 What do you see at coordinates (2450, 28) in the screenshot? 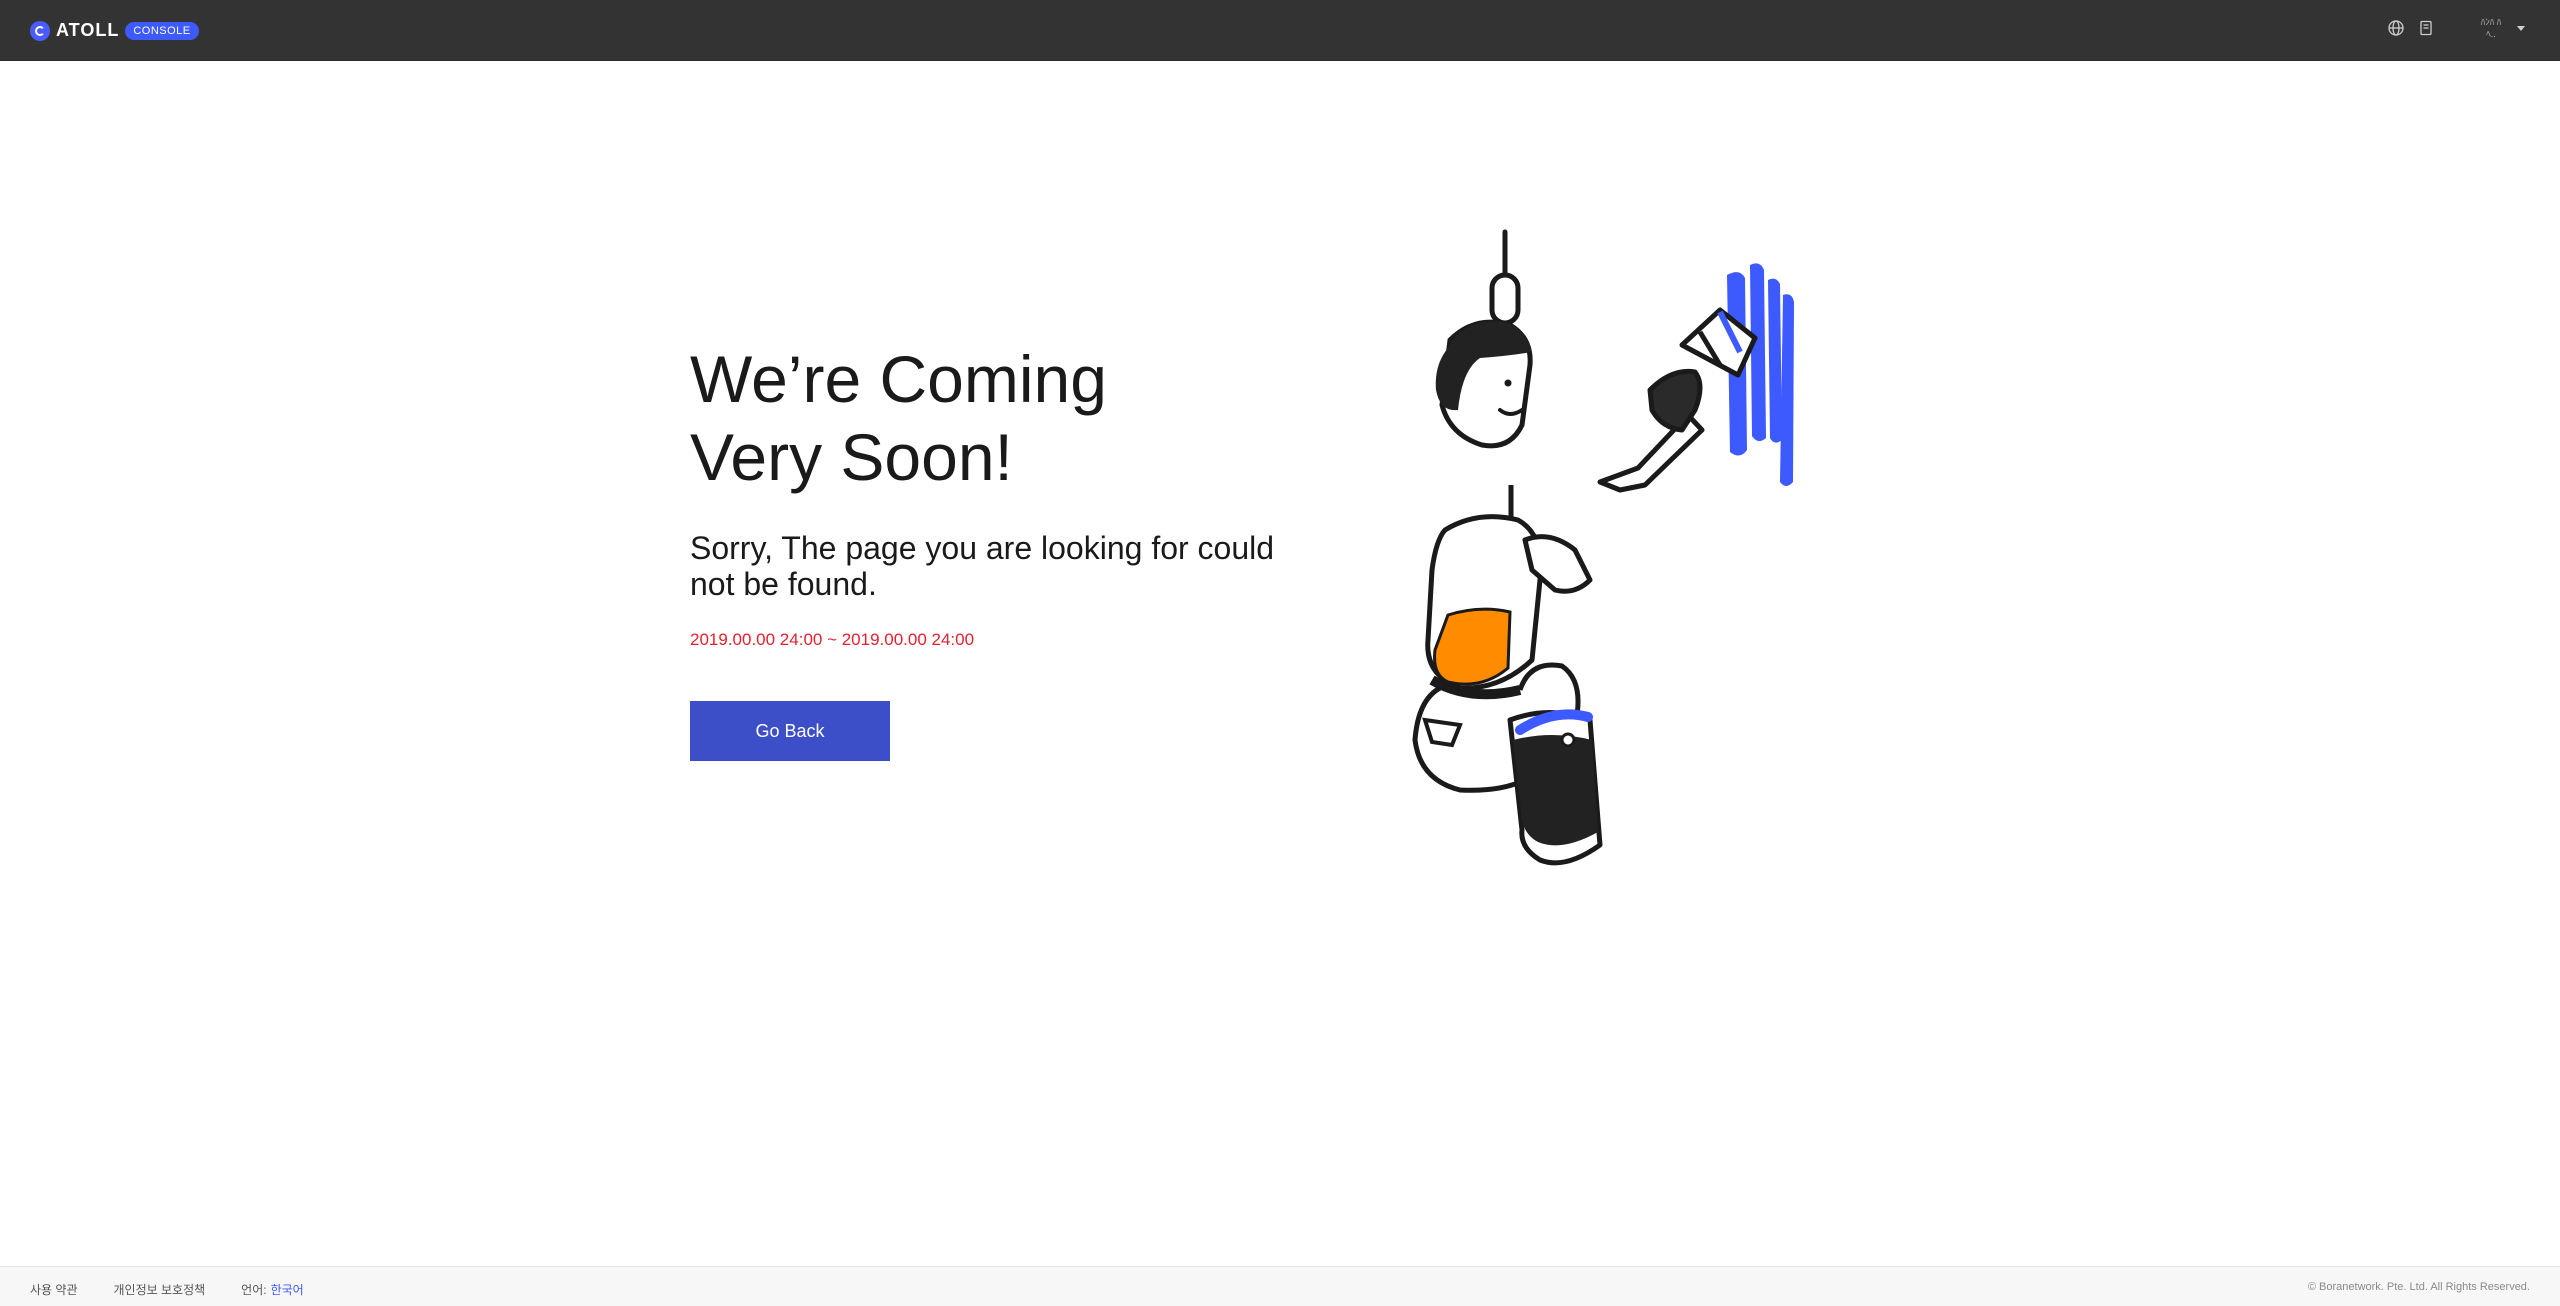
I see `top-actions: ﾊﾝﾊ ﾊ ﾍ..` at bounding box center [2450, 28].